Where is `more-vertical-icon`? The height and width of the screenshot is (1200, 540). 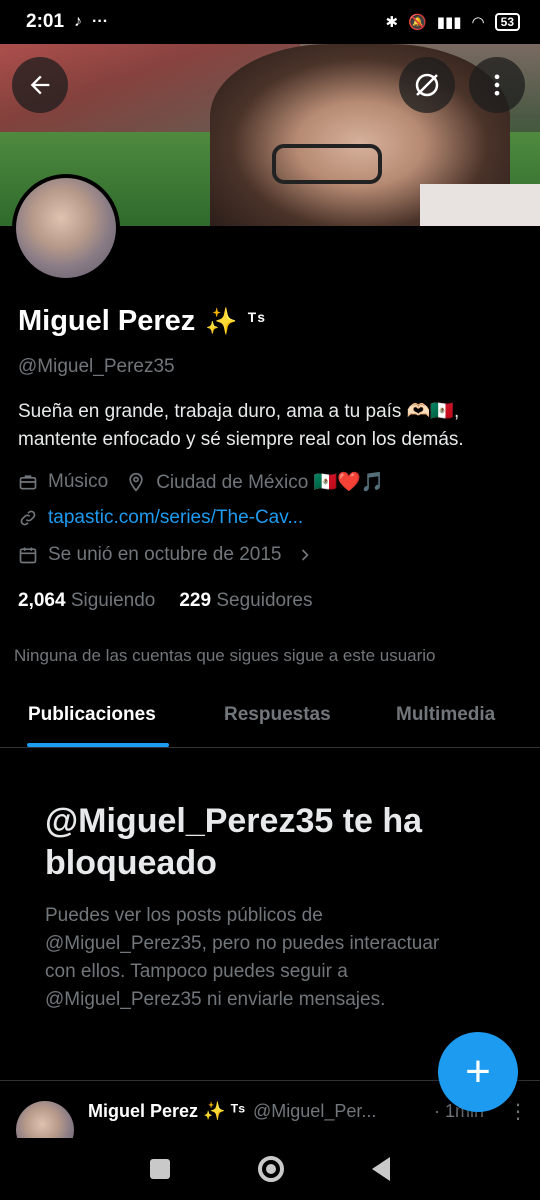 more-vertical-icon is located at coordinates (497, 85).